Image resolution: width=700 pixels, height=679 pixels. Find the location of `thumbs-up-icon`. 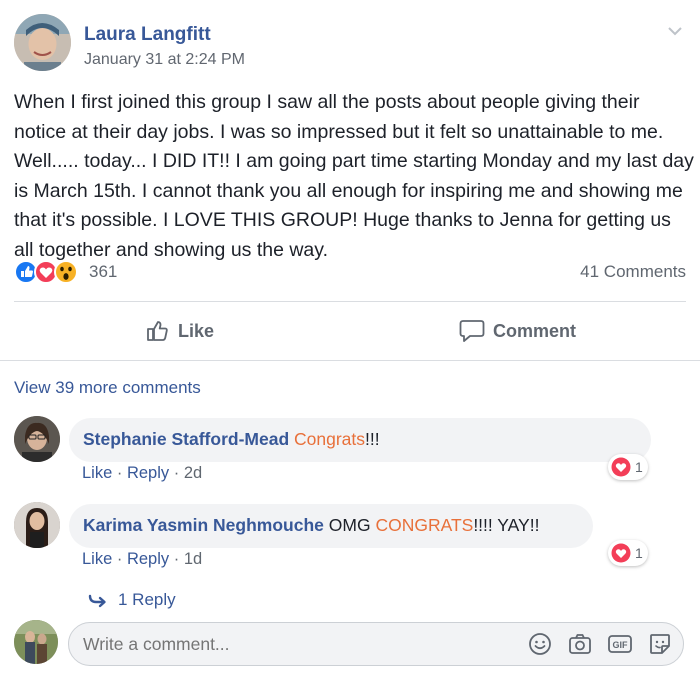

thumbs-up-icon is located at coordinates (157, 331).